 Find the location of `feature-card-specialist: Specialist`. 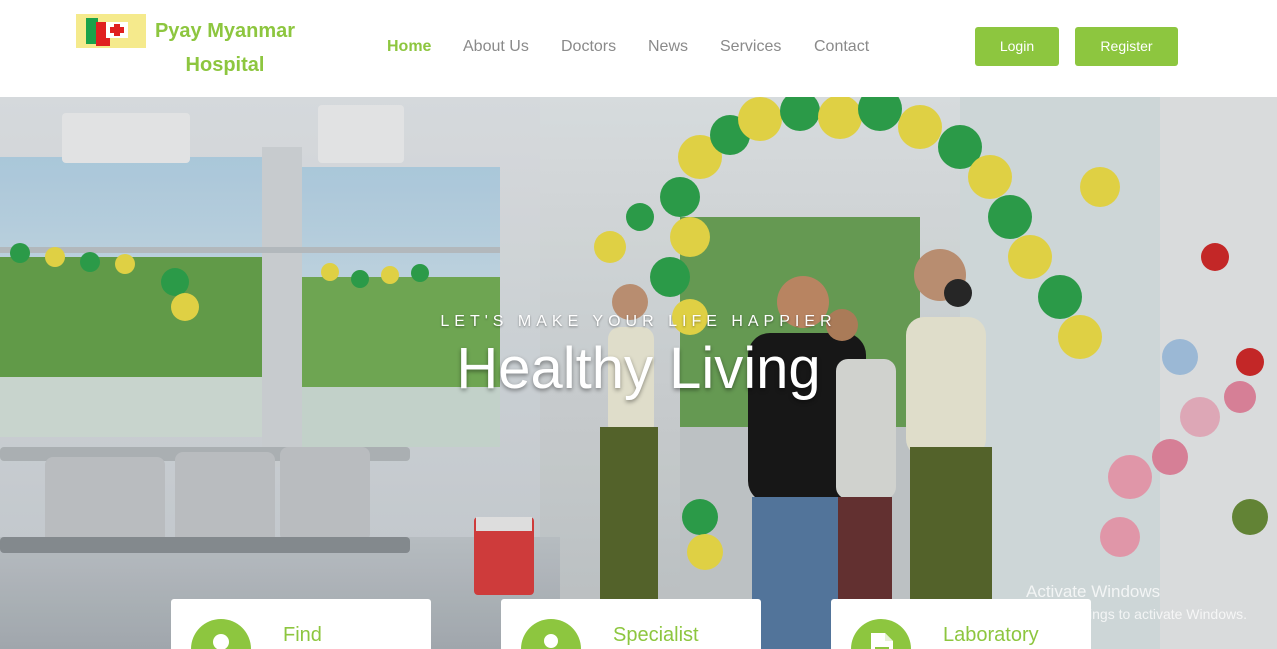

feature-card-specialist: Specialist is located at coordinates (631, 624).